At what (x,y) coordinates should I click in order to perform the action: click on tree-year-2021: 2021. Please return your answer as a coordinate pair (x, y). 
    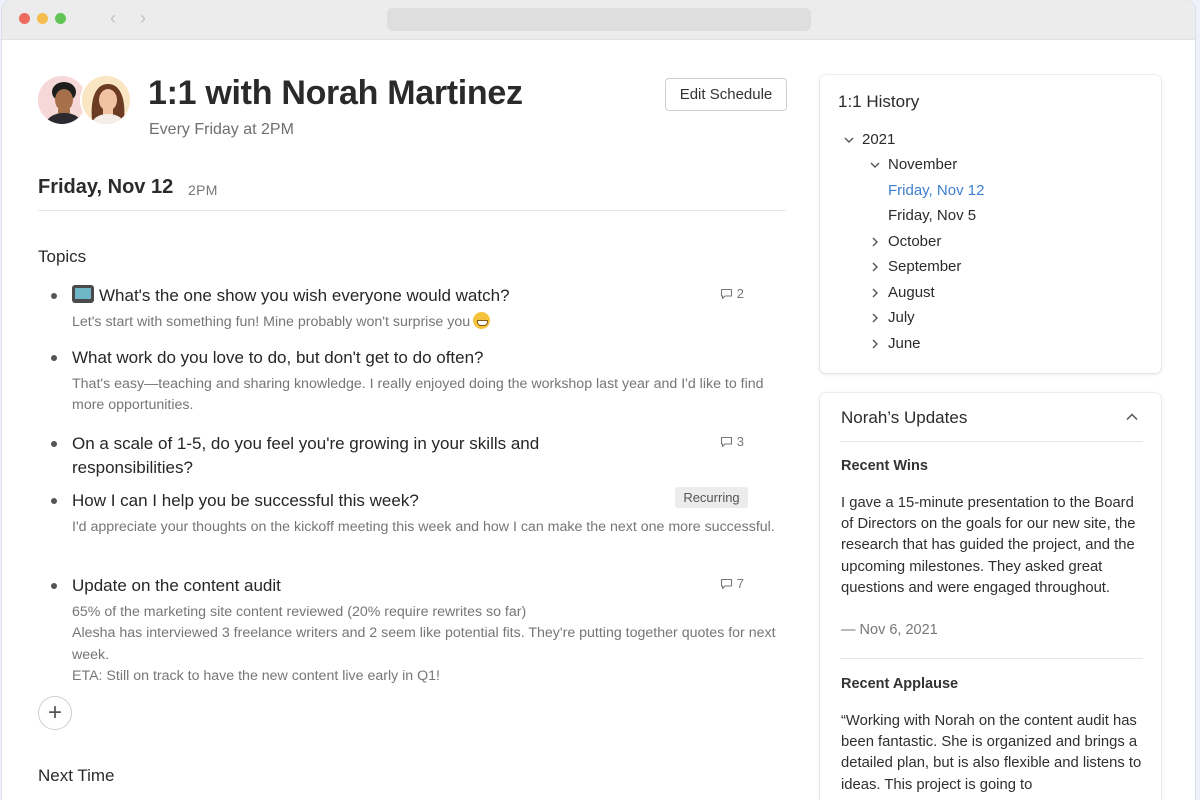
    Looking at the image, I should click on (868, 139).